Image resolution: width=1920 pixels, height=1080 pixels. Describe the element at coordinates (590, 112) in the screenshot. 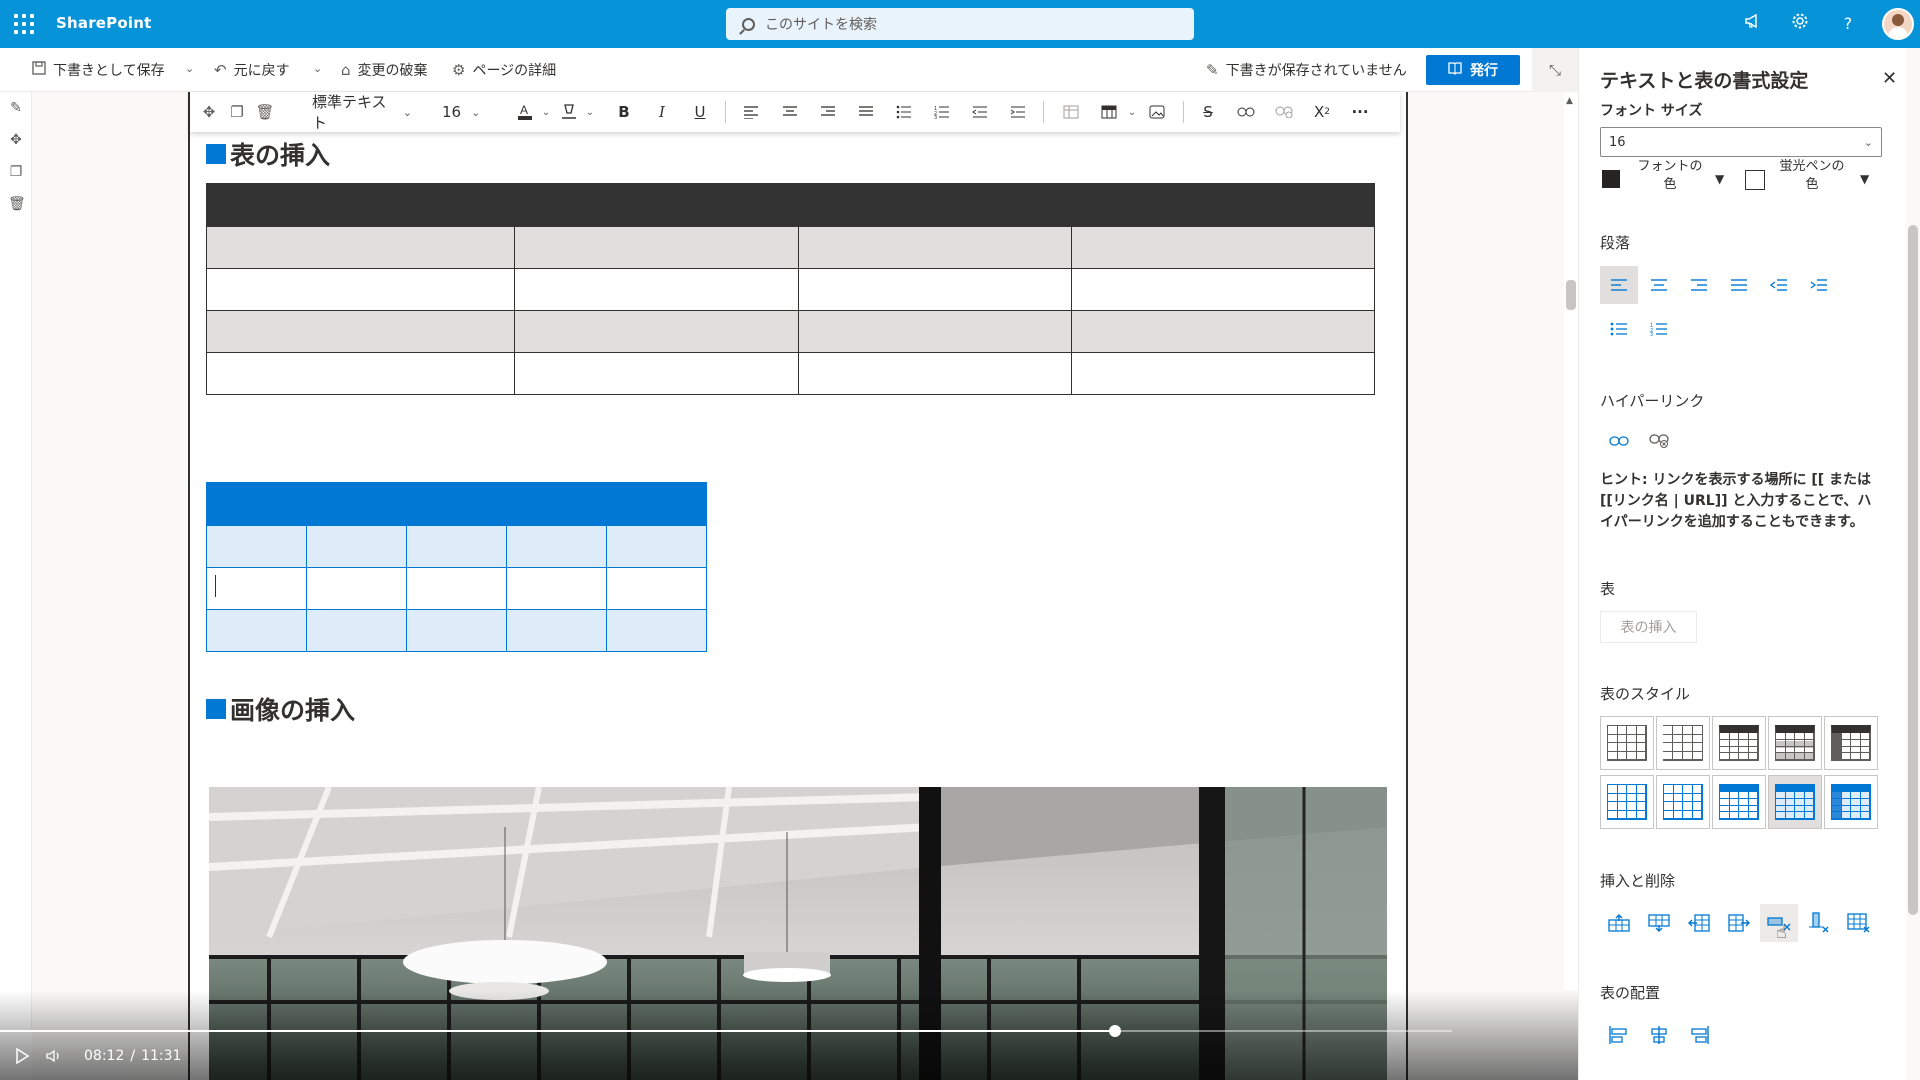

I see `highlight-chevron-icon: ⌄` at that location.